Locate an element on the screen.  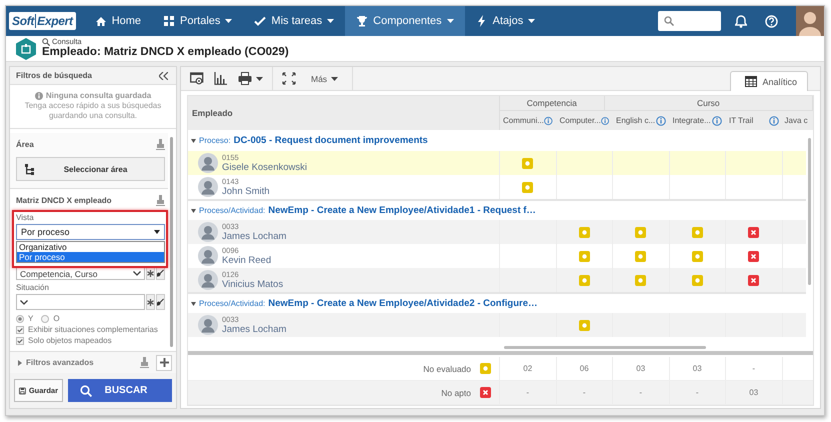
column-header: Java c is located at coordinates (796, 120).